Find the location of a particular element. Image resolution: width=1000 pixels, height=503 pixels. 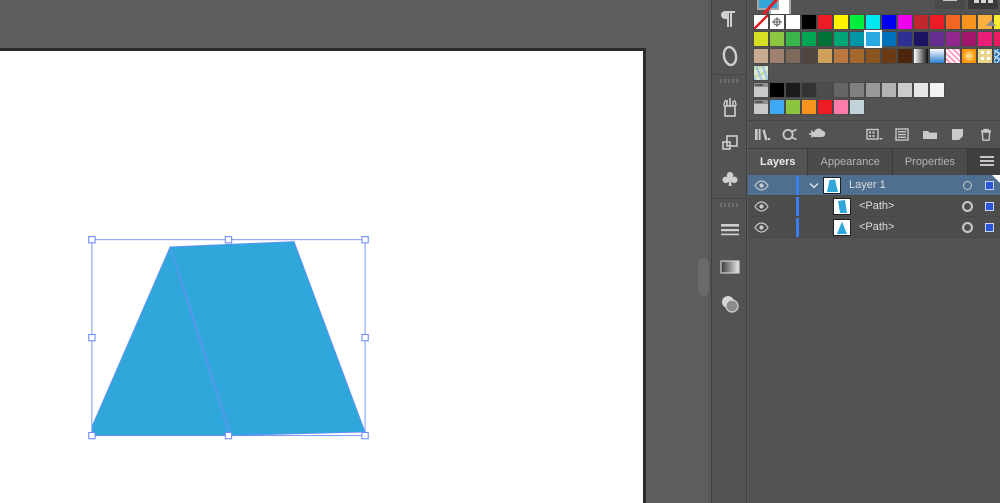

stroke-panel-icon is located at coordinates (730, 229).